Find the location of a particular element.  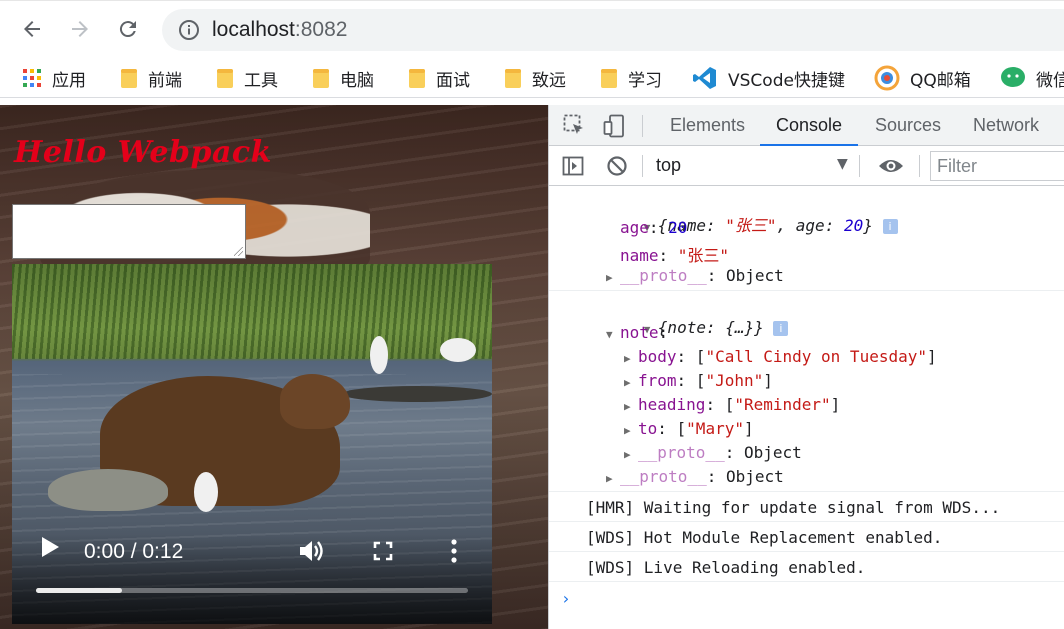

clear-console-icon is located at coordinates (617, 168).